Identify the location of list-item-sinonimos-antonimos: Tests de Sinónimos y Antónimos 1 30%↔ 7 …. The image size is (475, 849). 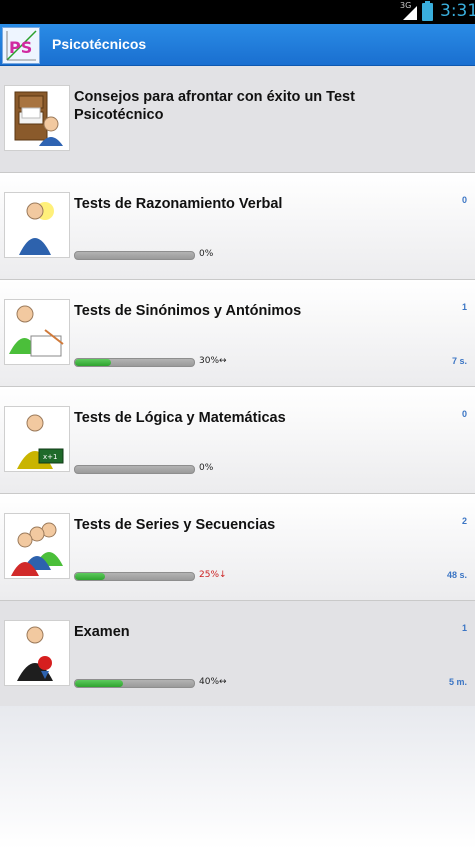
(237, 333).